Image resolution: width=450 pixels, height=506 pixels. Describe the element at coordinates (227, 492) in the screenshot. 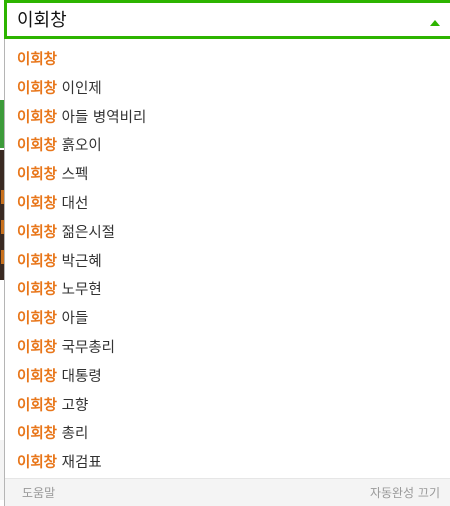

I see `dropdown-footer: 도움말 자동완성 끄기` at that location.